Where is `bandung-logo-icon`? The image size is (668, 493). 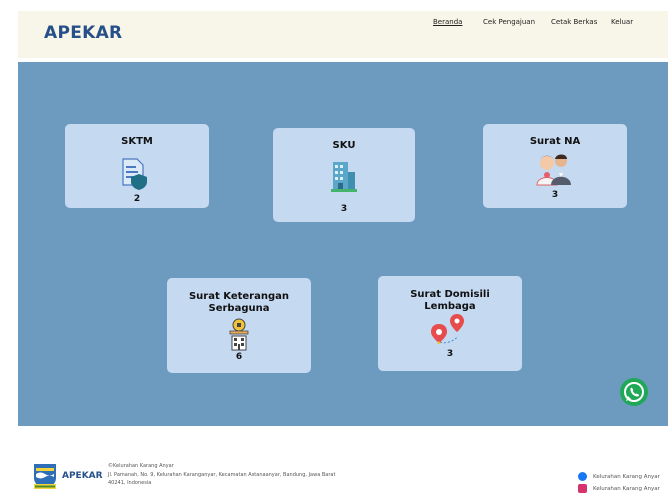 bandung-logo-icon is located at coordinates (45, 477).